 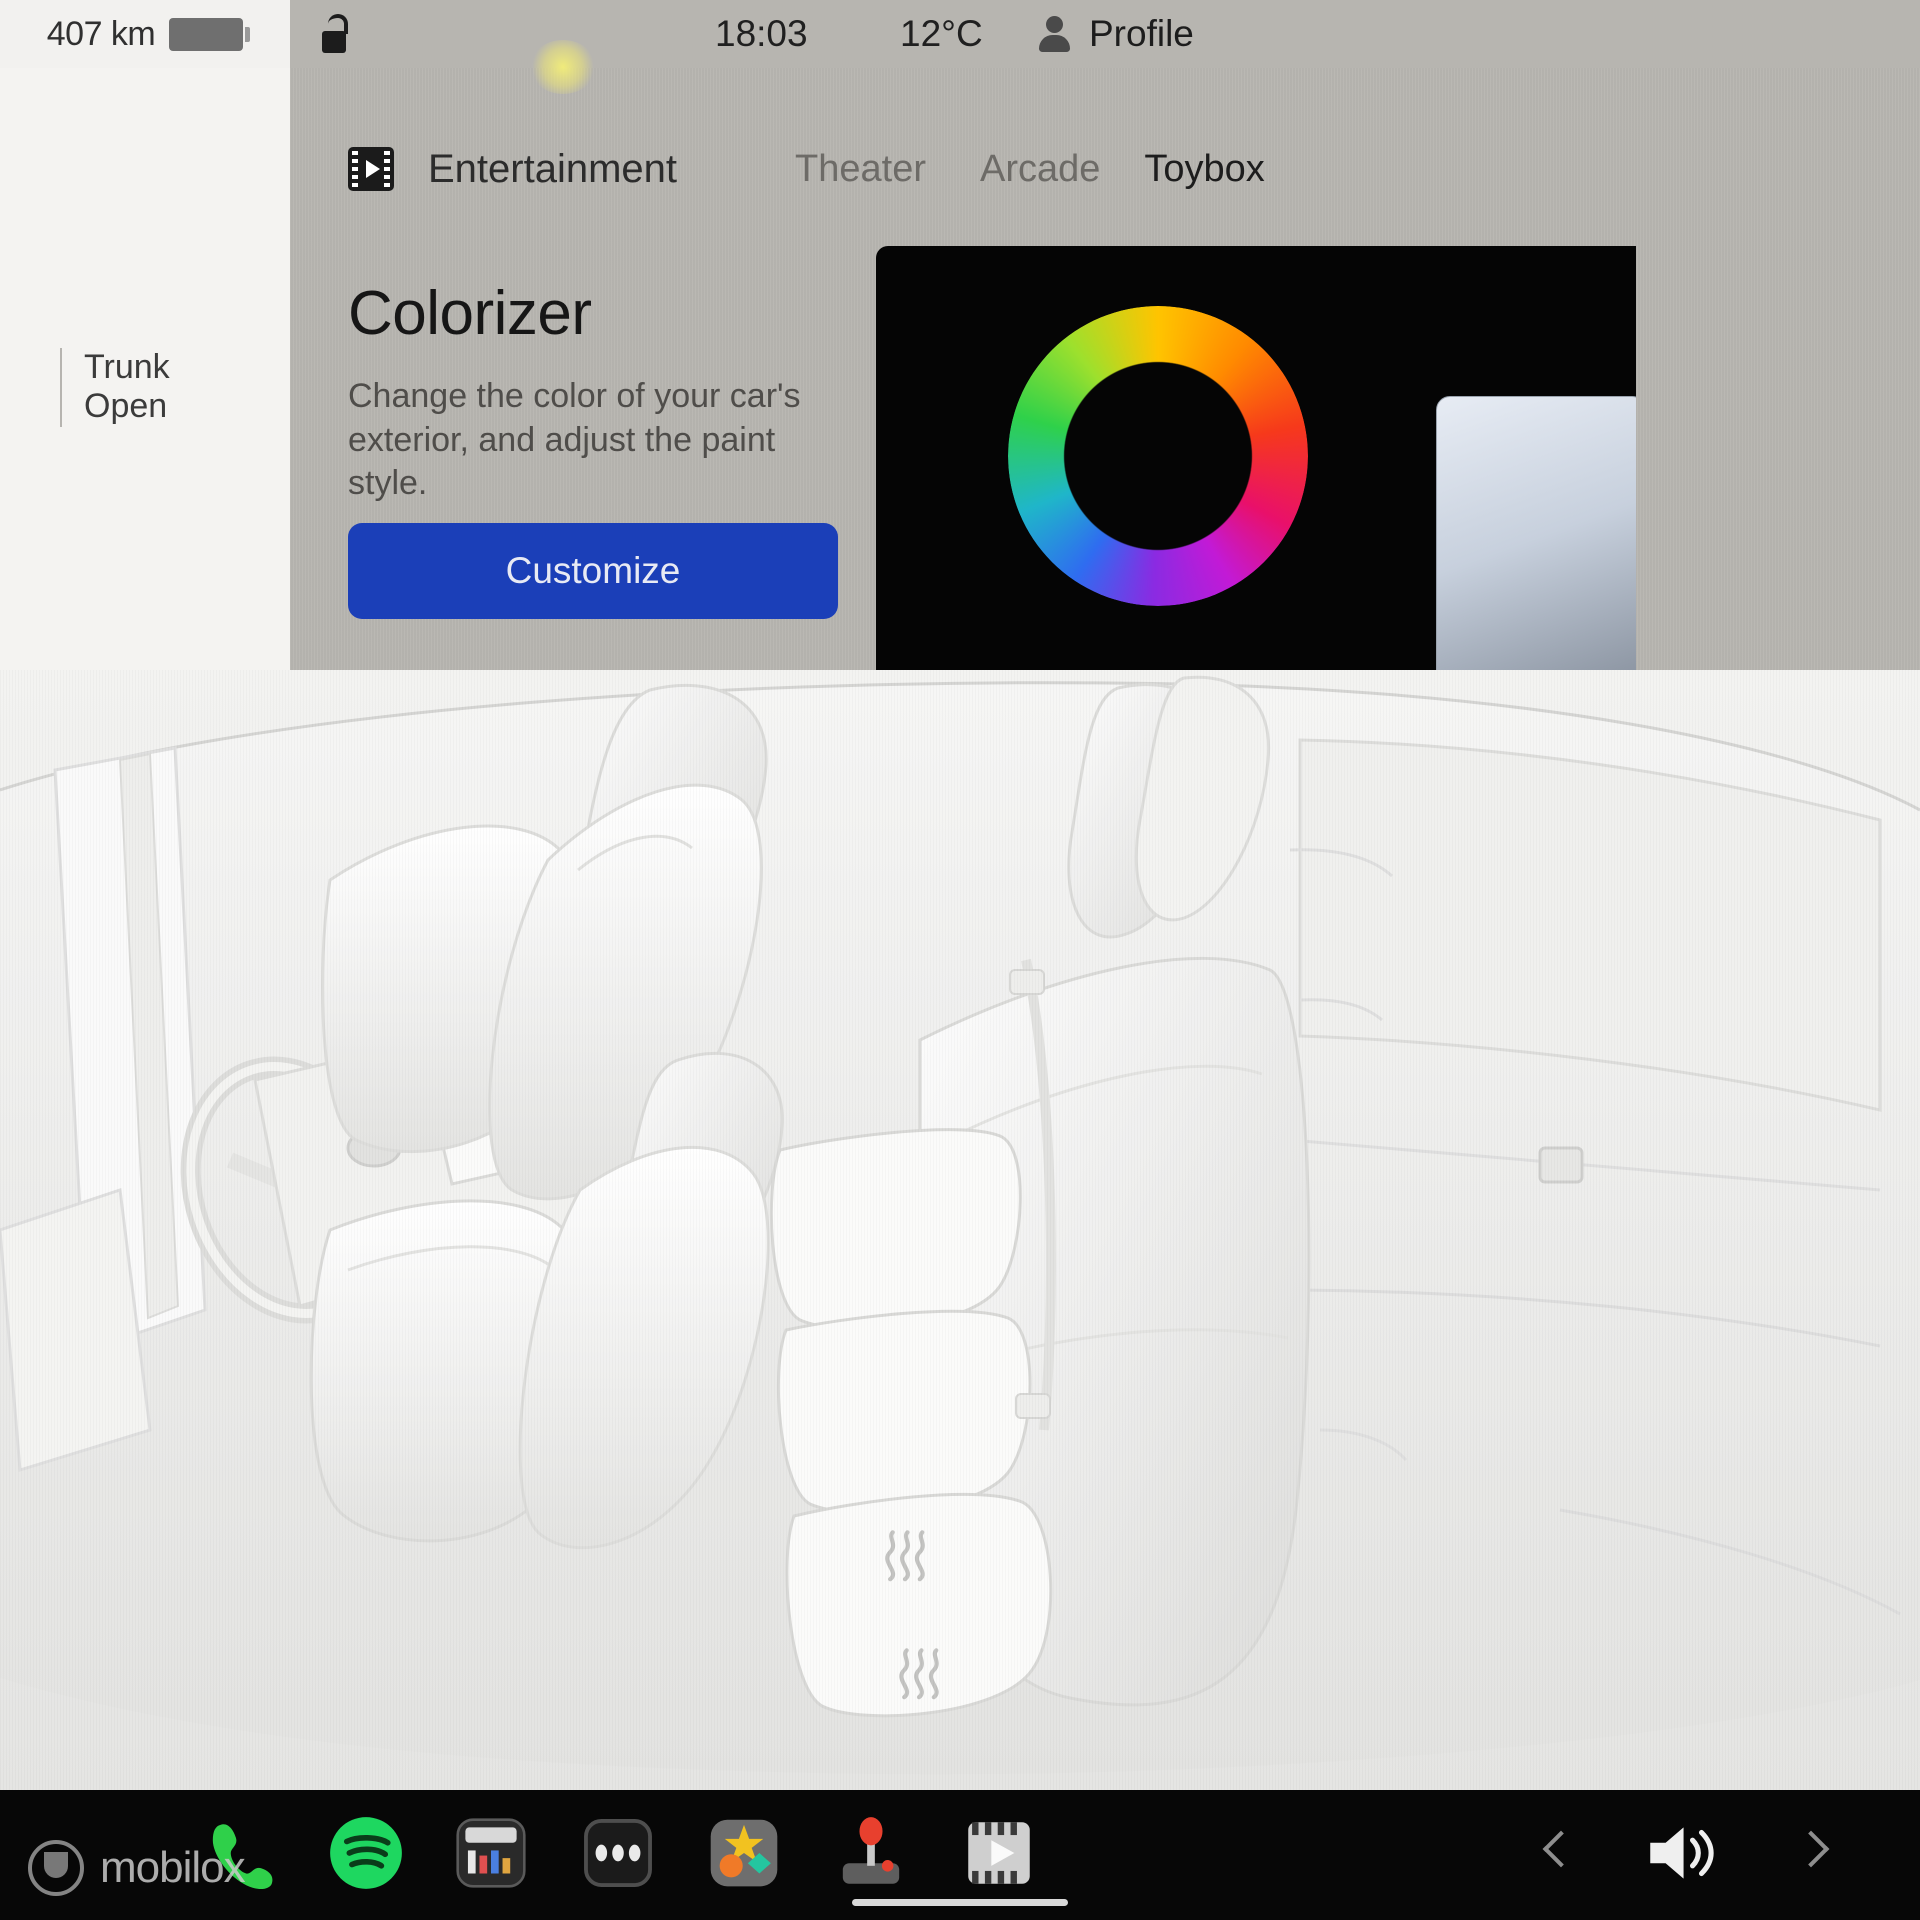 What do you see at coordinates (1158, 456) in the screenshot?
I see `color-wheel-icon` at bounding box center [1158, 456].